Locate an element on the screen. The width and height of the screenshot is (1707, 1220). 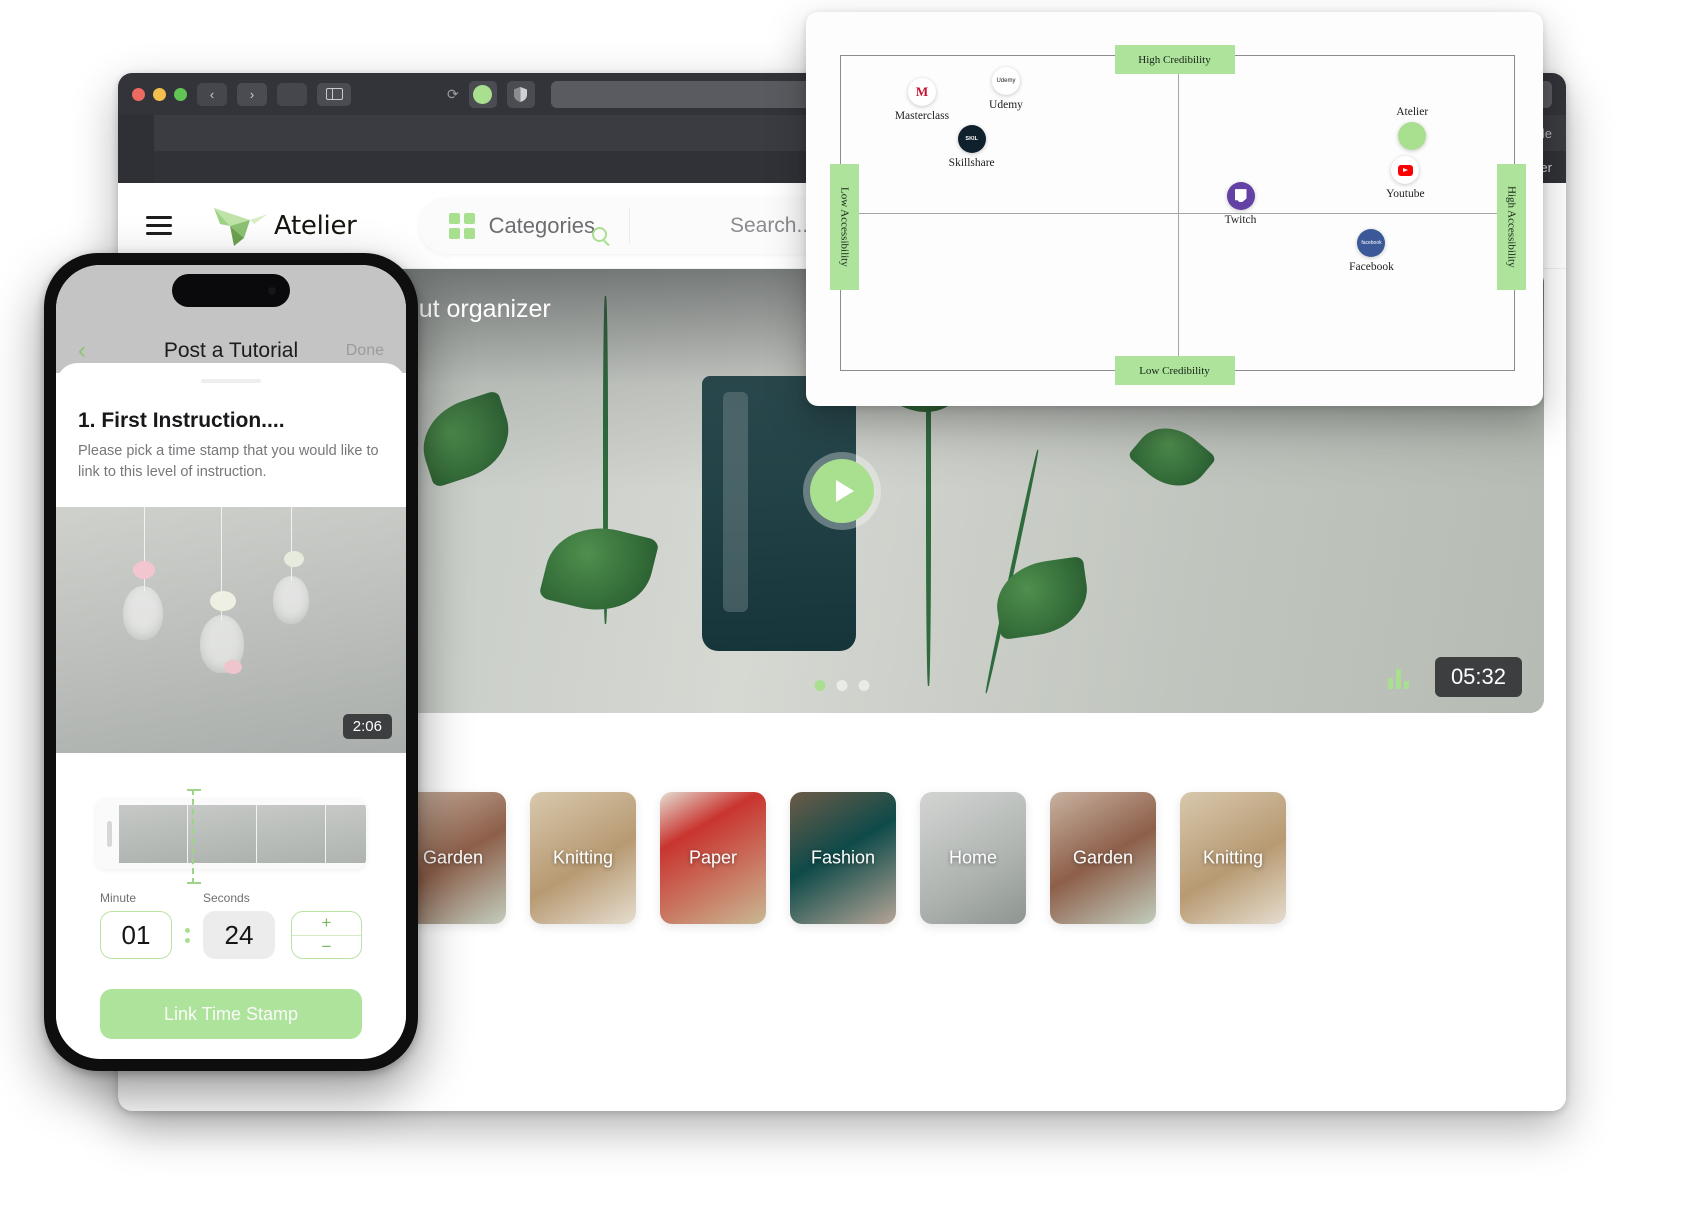
category-card: Fashion is located at coordinates (843, 858).